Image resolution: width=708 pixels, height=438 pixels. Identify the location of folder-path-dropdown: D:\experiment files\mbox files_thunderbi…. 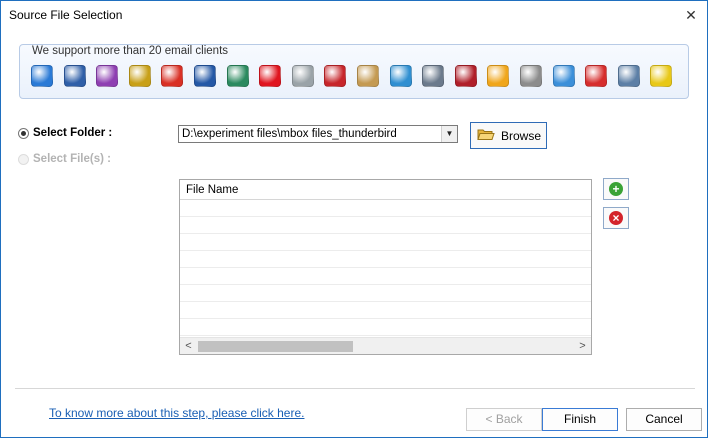
(318, 134).